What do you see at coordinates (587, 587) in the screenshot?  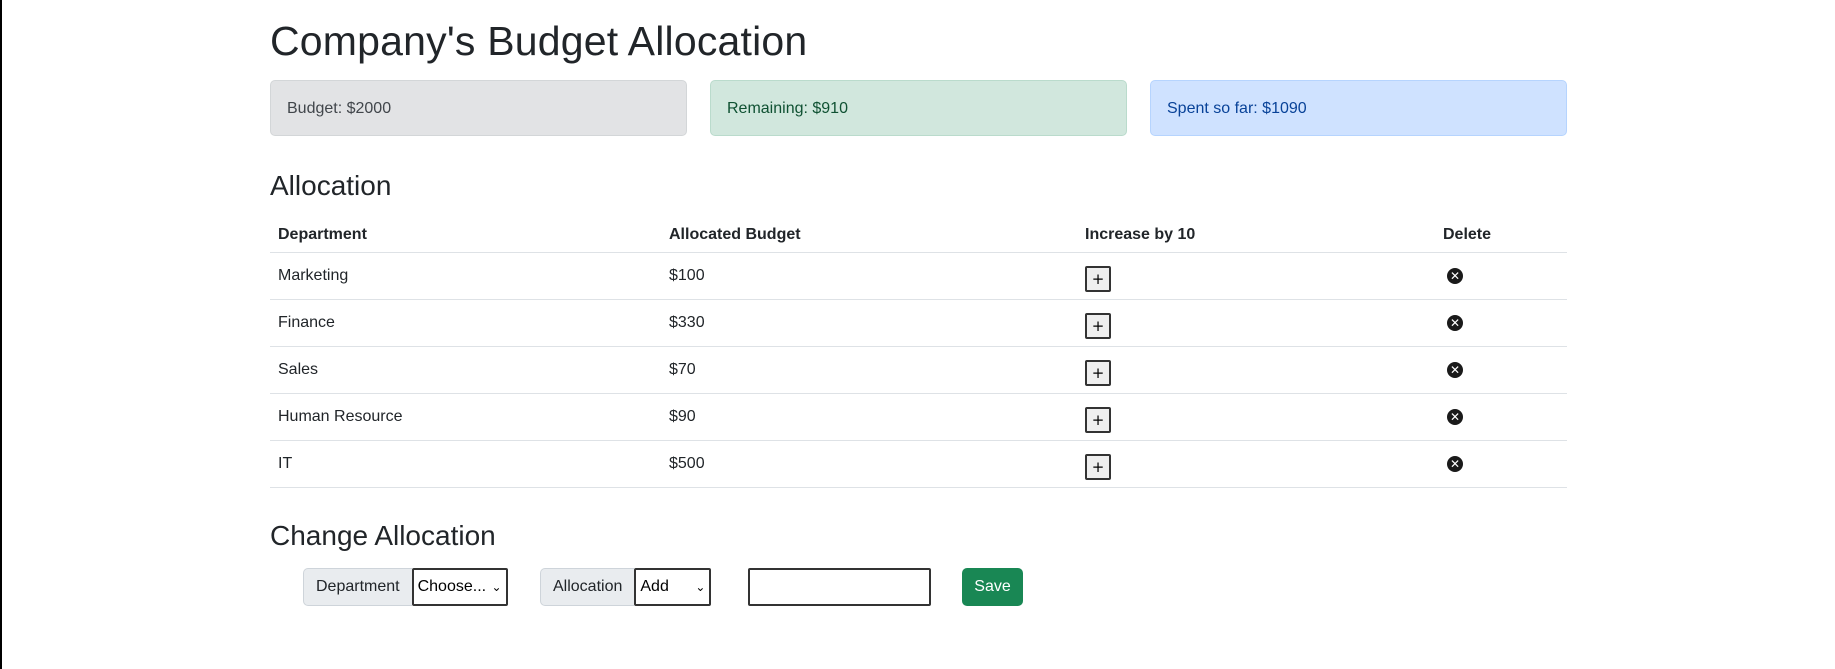 I see `allocation-label: Allocation` at bounding box center [587, 587].